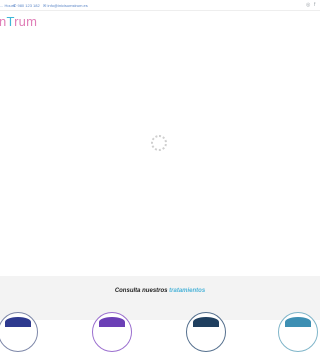  Describe the element at coordinates (159, 143) in the screenshot. I see `loading-spinner-icon` at that location.